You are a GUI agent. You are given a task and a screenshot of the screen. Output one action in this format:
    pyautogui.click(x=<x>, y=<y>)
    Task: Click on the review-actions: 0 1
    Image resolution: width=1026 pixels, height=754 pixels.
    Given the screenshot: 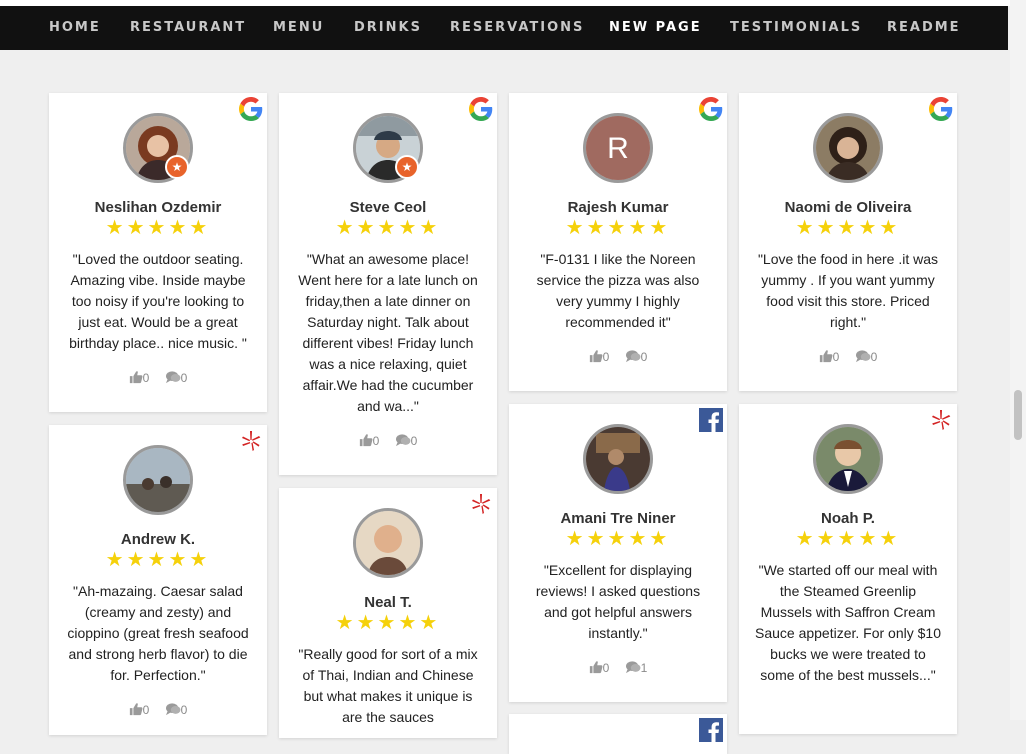 What is the action you would take?
    pyautogui.click(x=618, y=667)
    